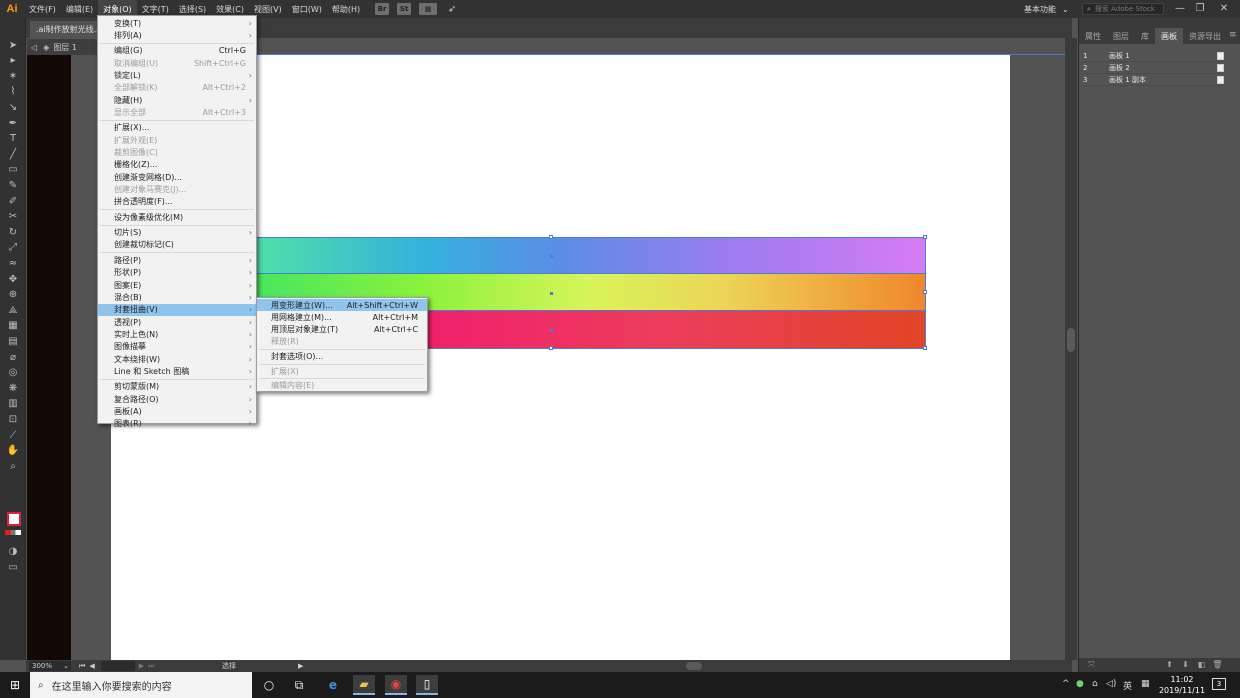  I want to click on network-icon: ⌂, so click(1095, 684).